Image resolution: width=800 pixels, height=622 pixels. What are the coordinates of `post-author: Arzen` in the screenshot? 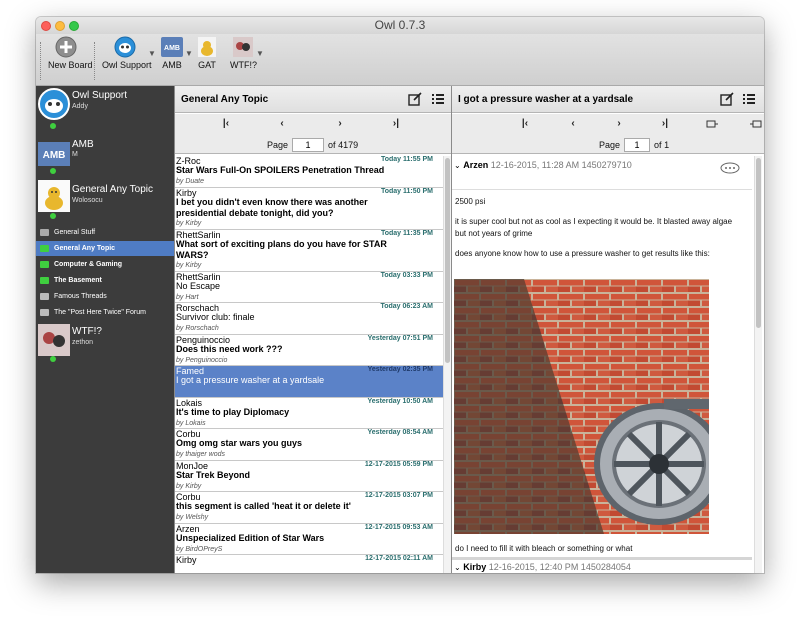 It's located at (475, 165).